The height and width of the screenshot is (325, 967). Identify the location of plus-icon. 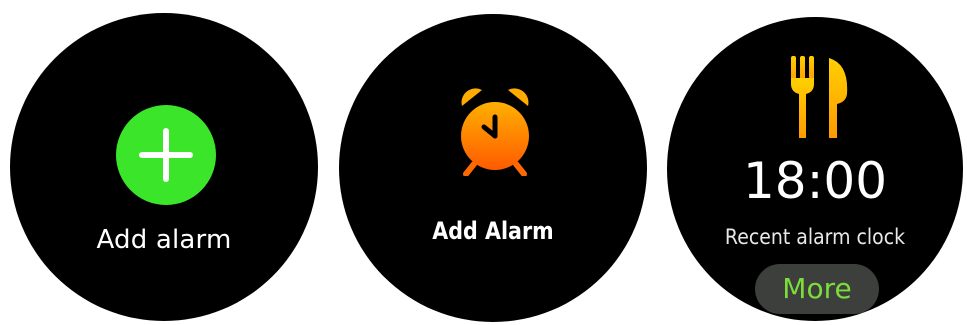
(166, 155).